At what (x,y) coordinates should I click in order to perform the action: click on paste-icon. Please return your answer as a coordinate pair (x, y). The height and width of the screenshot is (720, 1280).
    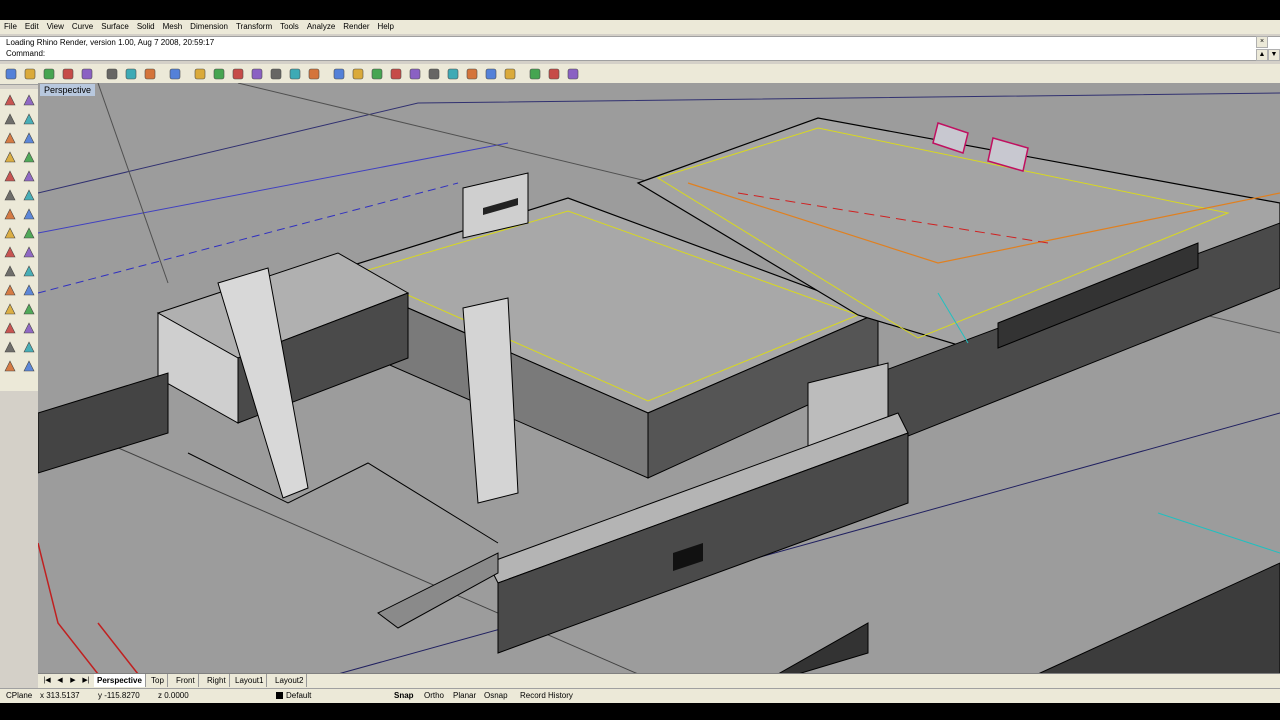
    Looking at the image, I should click on (150, 74).